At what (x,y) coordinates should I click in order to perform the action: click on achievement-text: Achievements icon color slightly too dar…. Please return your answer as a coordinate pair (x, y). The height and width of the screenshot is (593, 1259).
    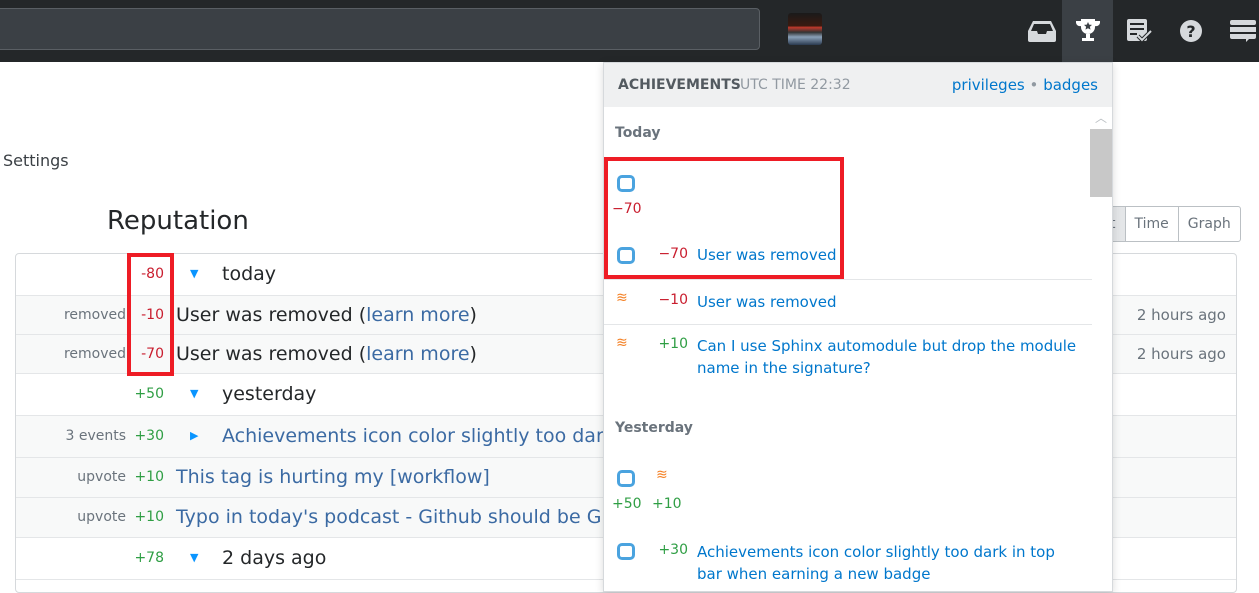
    Looking at the image, I should click on (887, 563).